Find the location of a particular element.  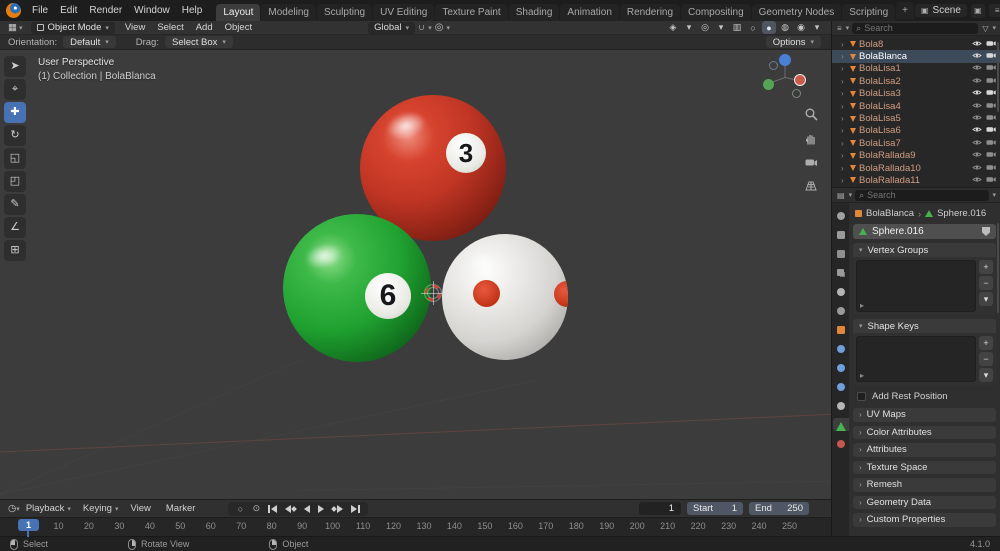

white-ball-object is located at coordinates (505, 297).